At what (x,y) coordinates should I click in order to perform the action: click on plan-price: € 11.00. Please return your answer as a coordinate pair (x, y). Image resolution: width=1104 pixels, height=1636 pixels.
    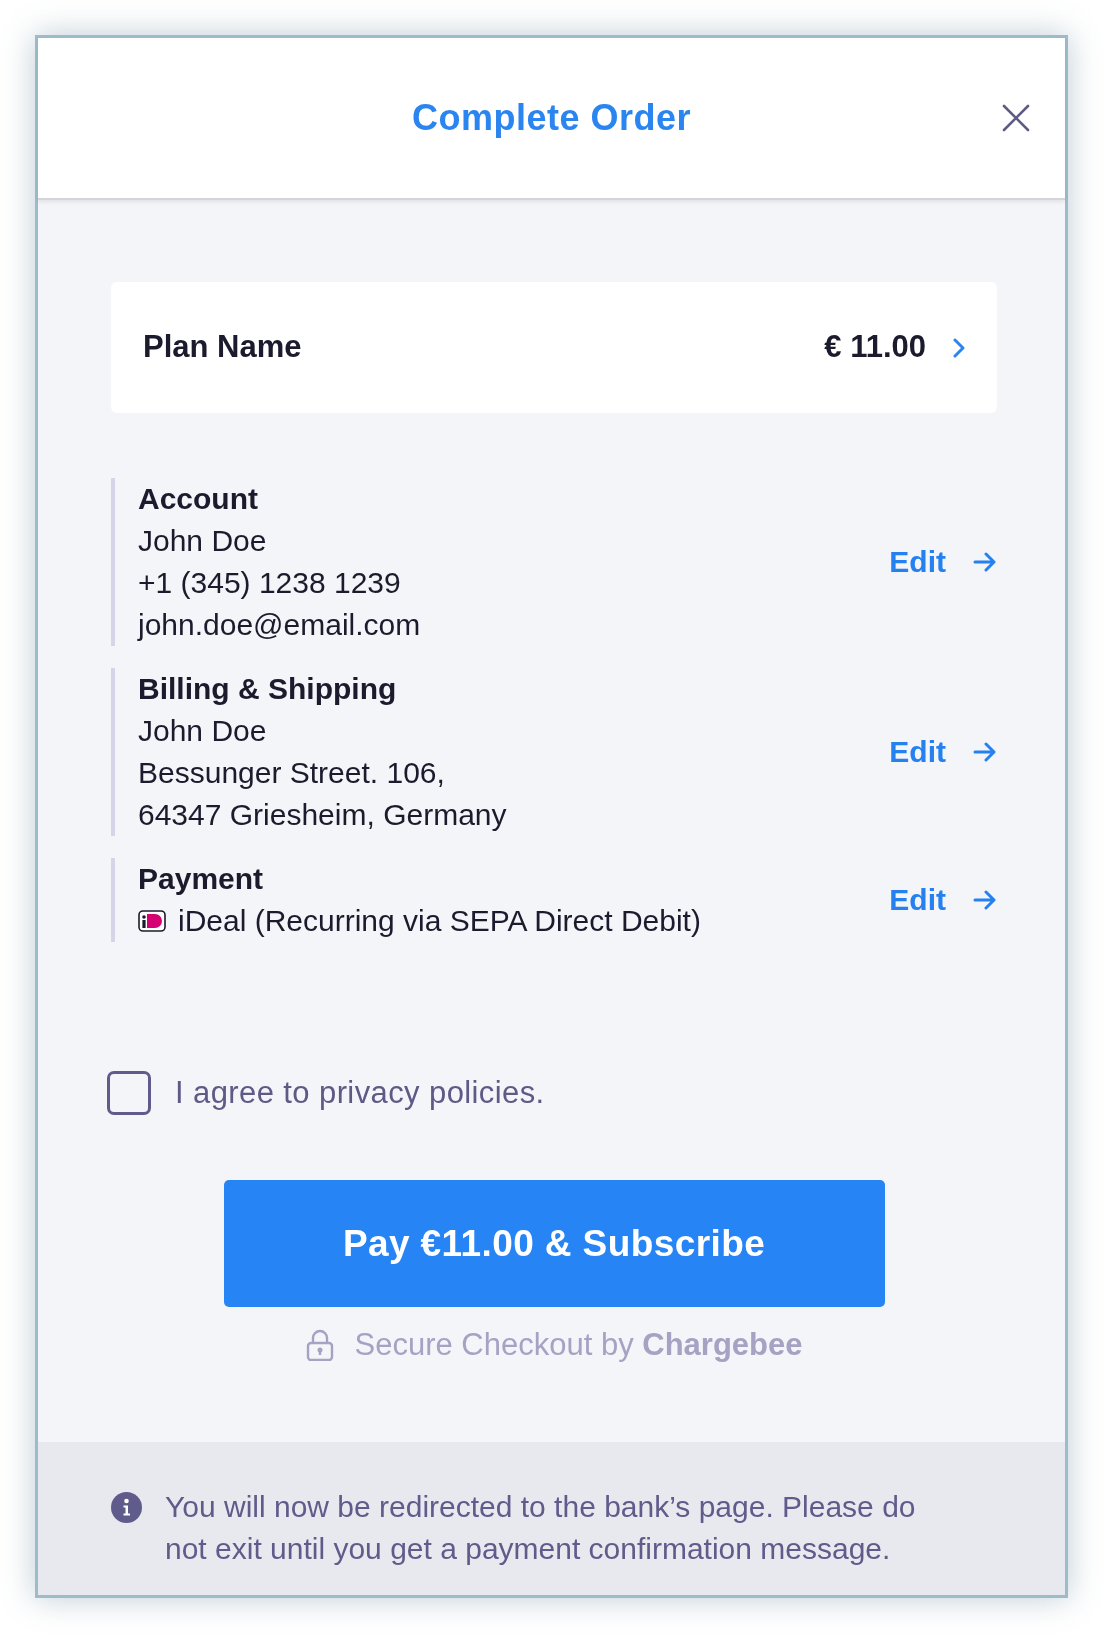
    Looking at the image, I should click on (875, 347).